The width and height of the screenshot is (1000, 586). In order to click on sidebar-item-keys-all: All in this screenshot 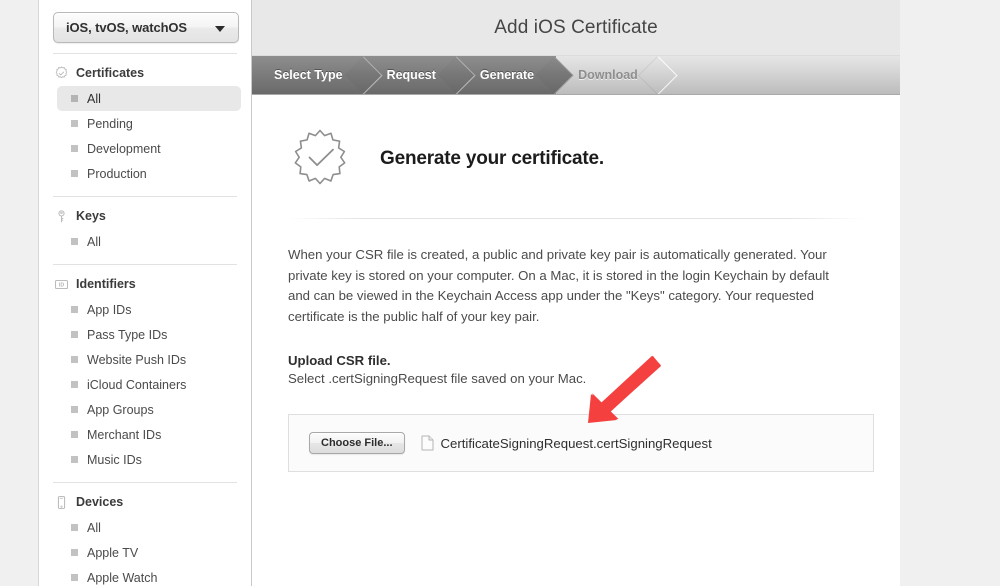, I will do `click(149, 241)`.